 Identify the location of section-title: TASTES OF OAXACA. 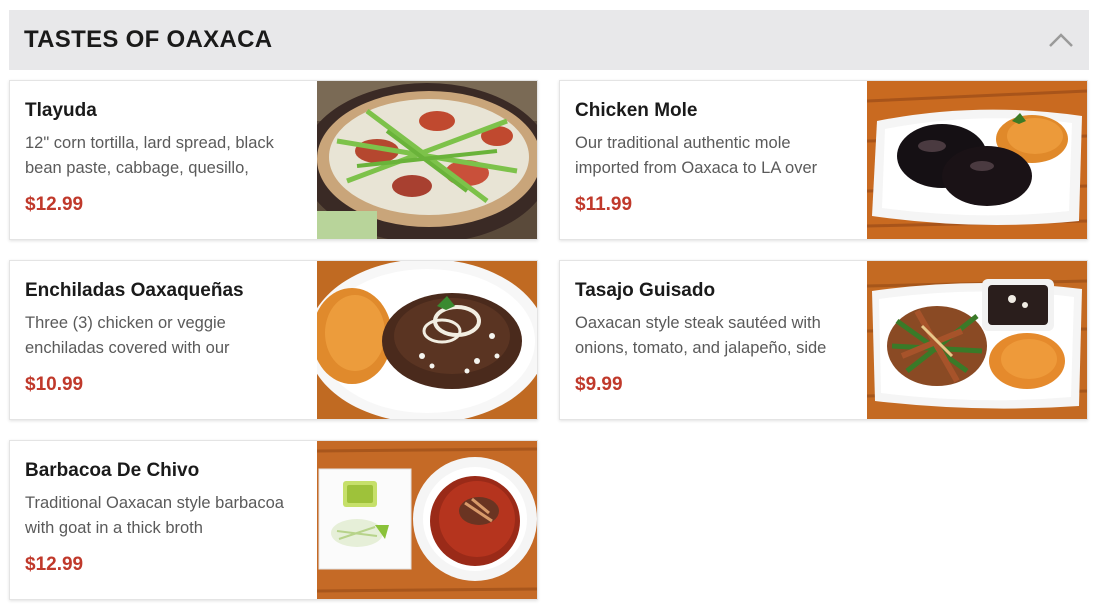
(148, 39).